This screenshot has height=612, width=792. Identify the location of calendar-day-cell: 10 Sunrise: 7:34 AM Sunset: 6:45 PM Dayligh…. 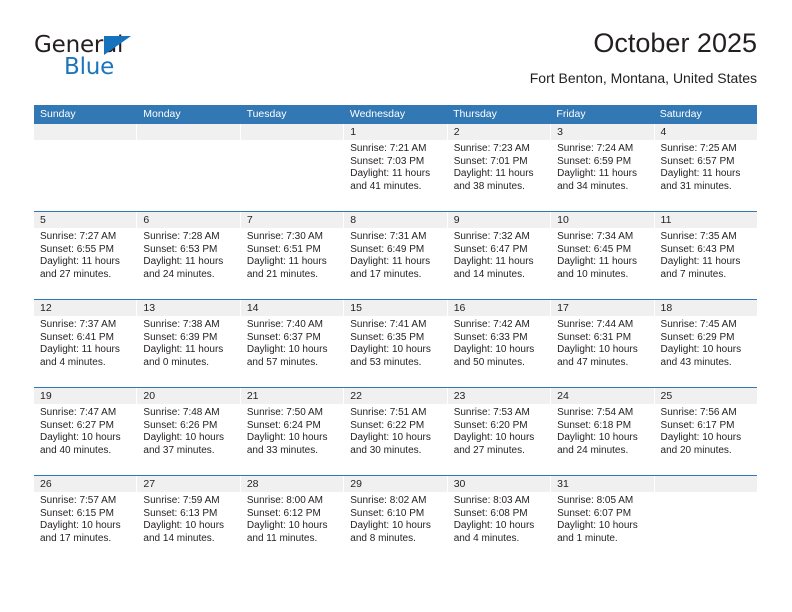
(603, 255).